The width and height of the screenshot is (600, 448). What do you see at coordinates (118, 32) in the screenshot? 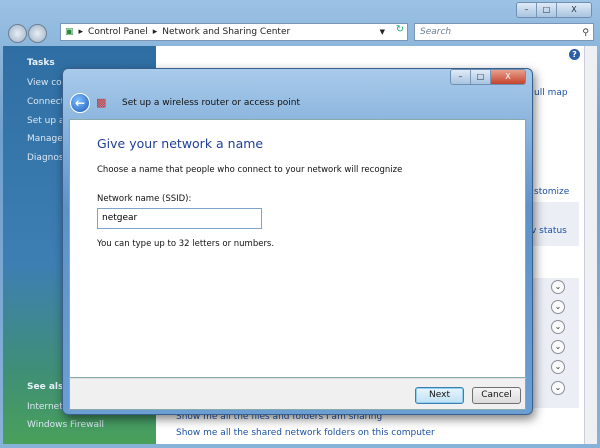
I see `breadcrumb-control-panel: Control Panel` at bounding box center [118, 32].